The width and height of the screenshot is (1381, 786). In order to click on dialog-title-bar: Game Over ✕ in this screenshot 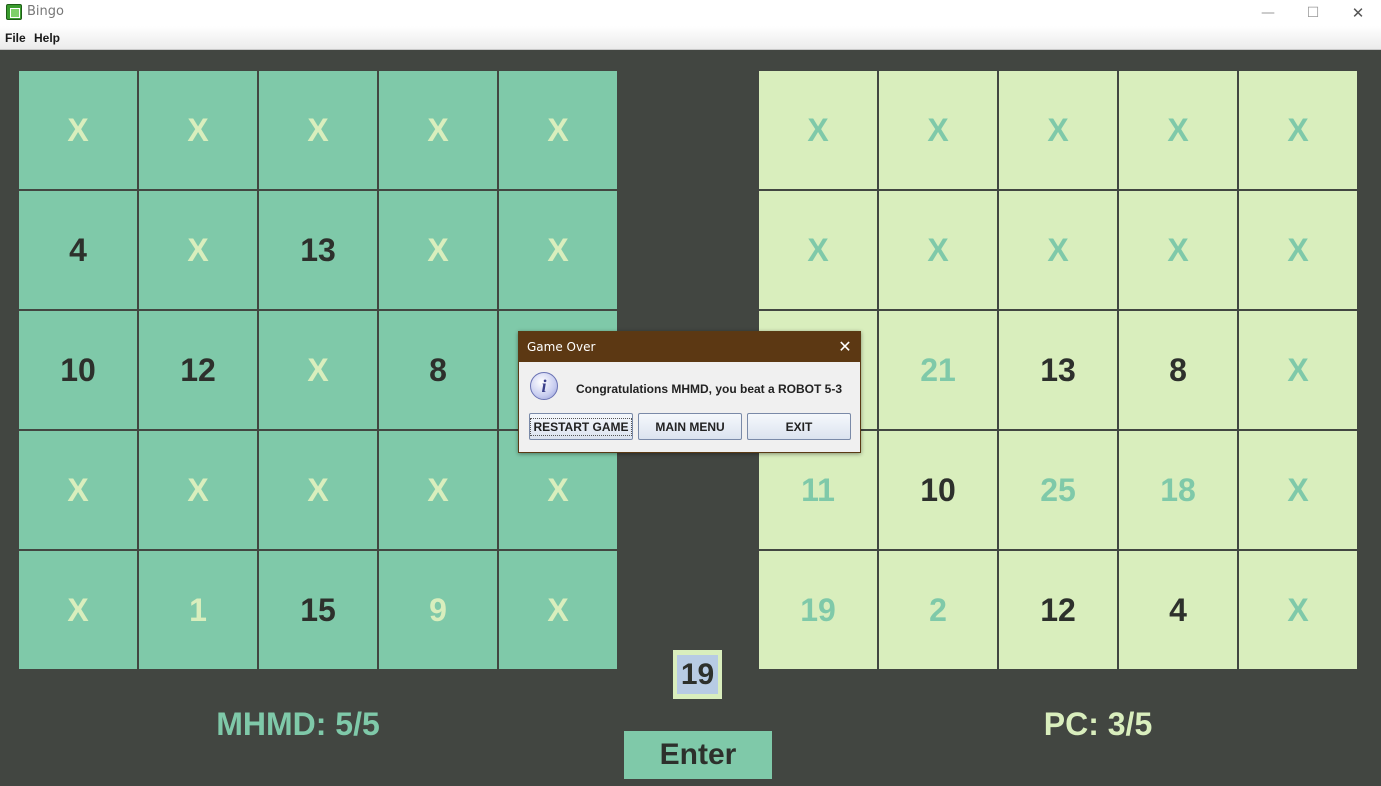, I will do `click(689, 347)`.